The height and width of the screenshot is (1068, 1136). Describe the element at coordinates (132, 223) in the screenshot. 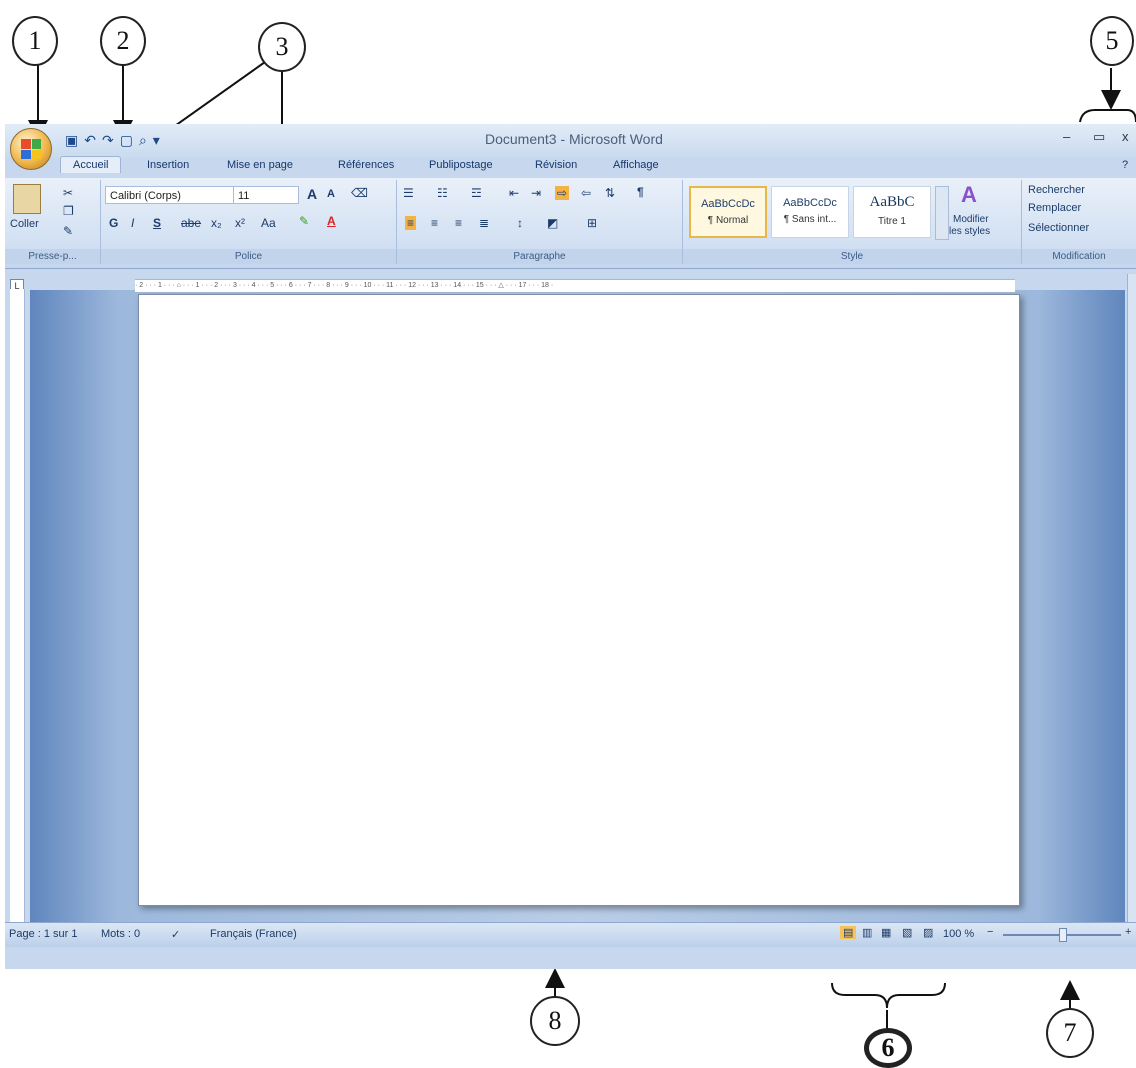

I see `italic-button: I` at that location.